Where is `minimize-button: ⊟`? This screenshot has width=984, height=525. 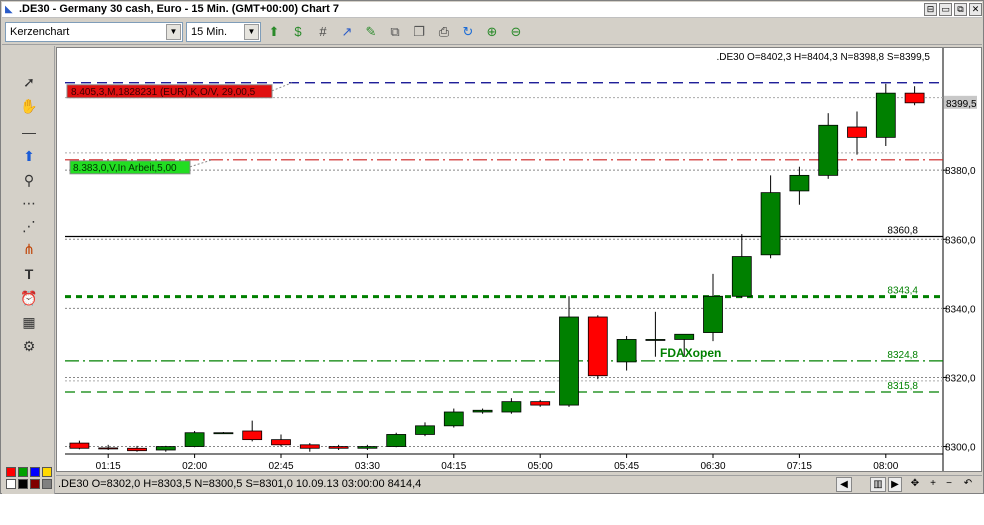
minimize-button: ⊟ is located at coordinates (930, 9).